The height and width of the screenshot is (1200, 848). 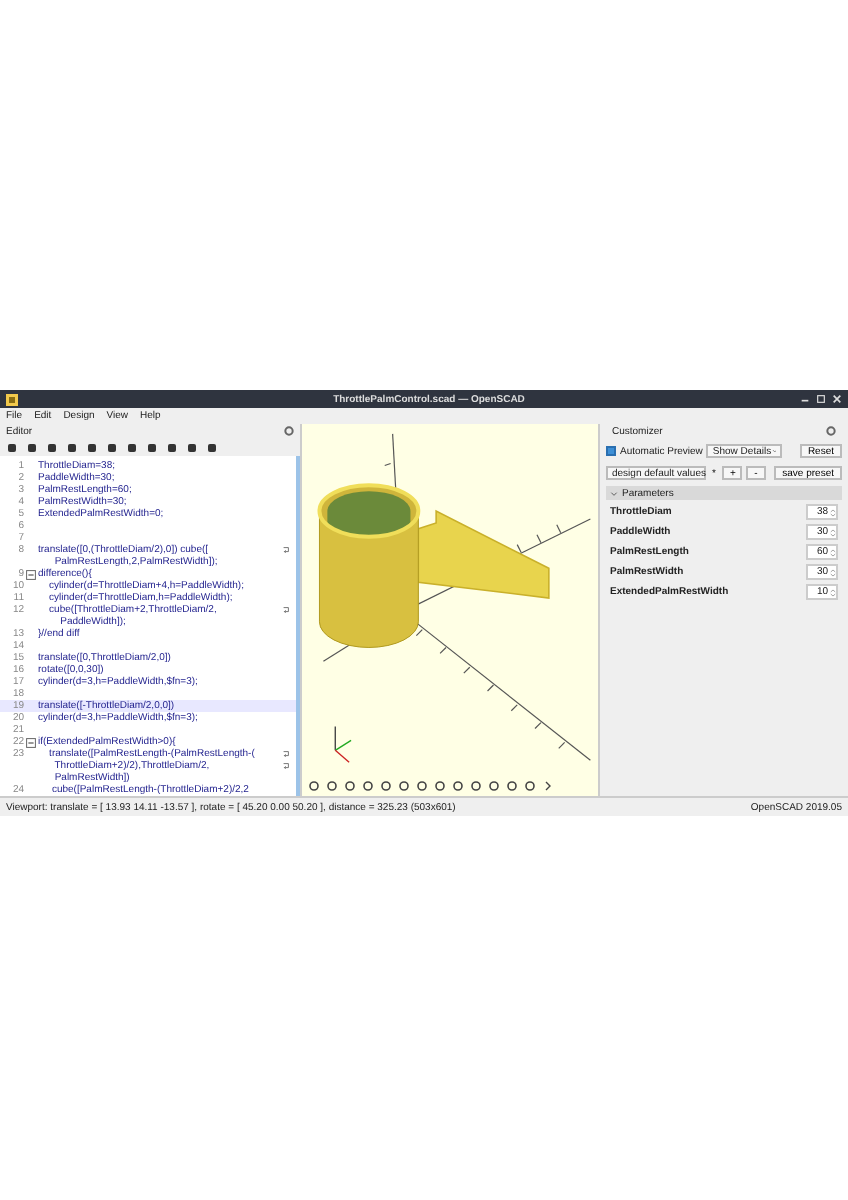 What do you see at coordinates (12, 399) in the screenshot?
I see `app-icon` at bounding box center [12, 399].